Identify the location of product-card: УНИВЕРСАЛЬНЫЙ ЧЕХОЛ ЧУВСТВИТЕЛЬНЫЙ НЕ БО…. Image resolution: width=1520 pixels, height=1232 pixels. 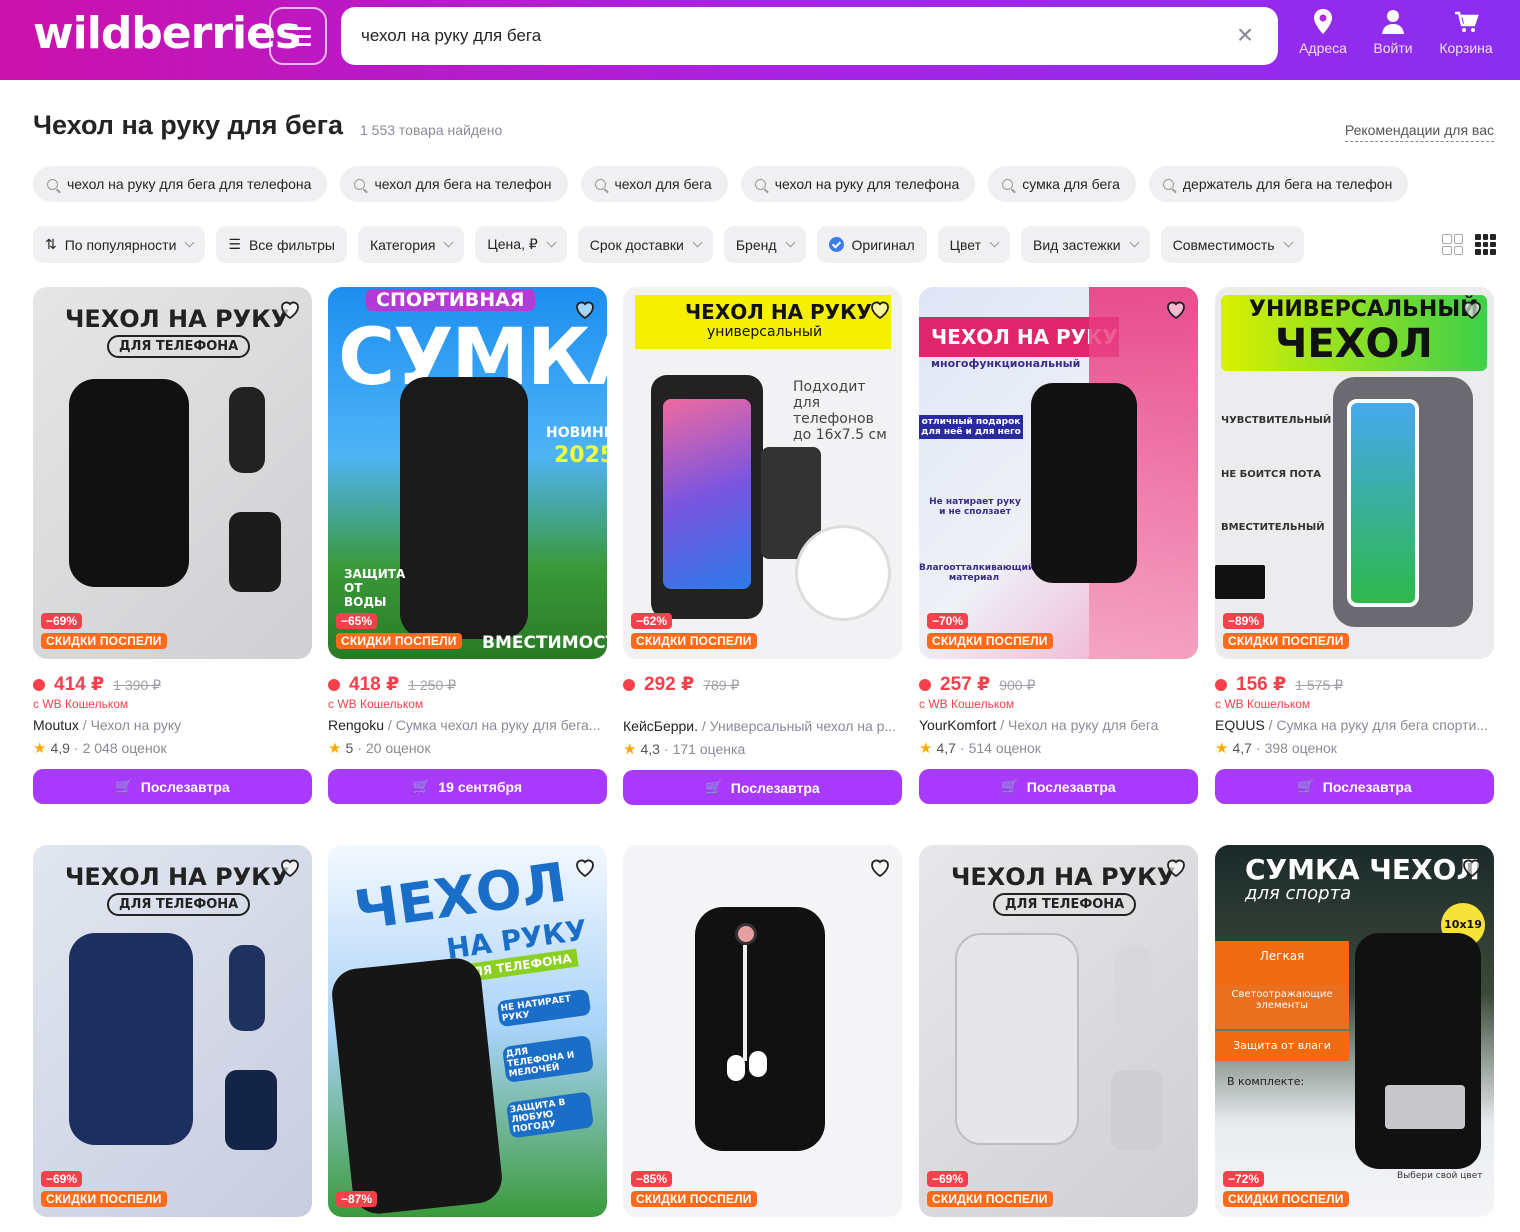
(1354, 545).